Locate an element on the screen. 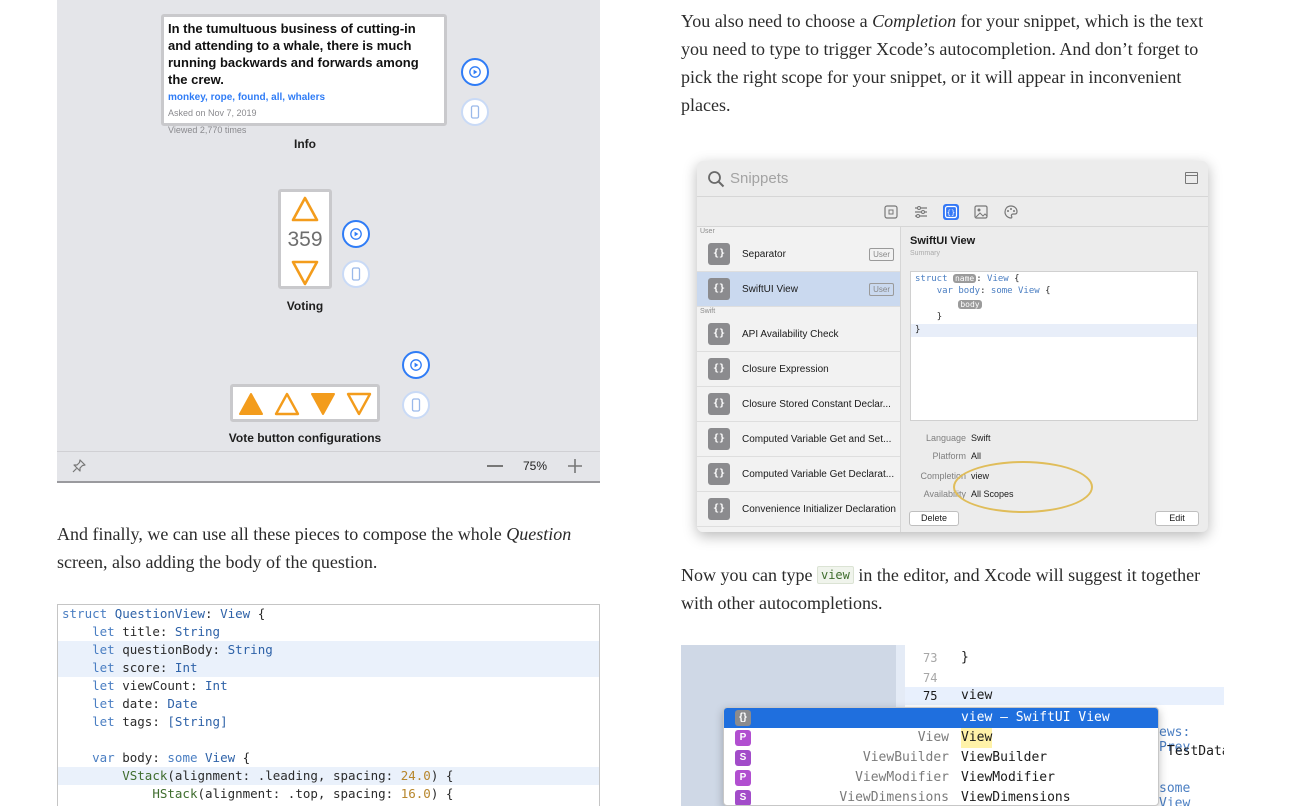  user-badge: User is located at coordinates (881, 289).